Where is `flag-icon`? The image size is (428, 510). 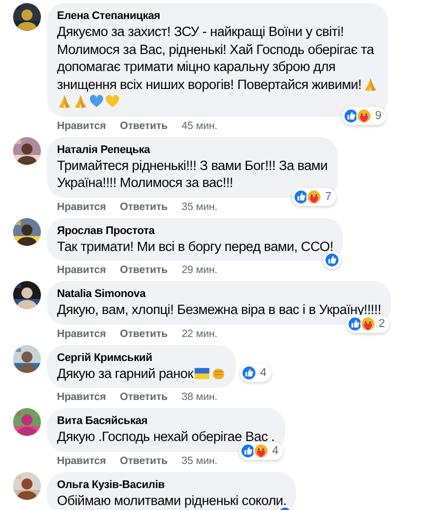
flag-icon is located at coordinates (202, 373).